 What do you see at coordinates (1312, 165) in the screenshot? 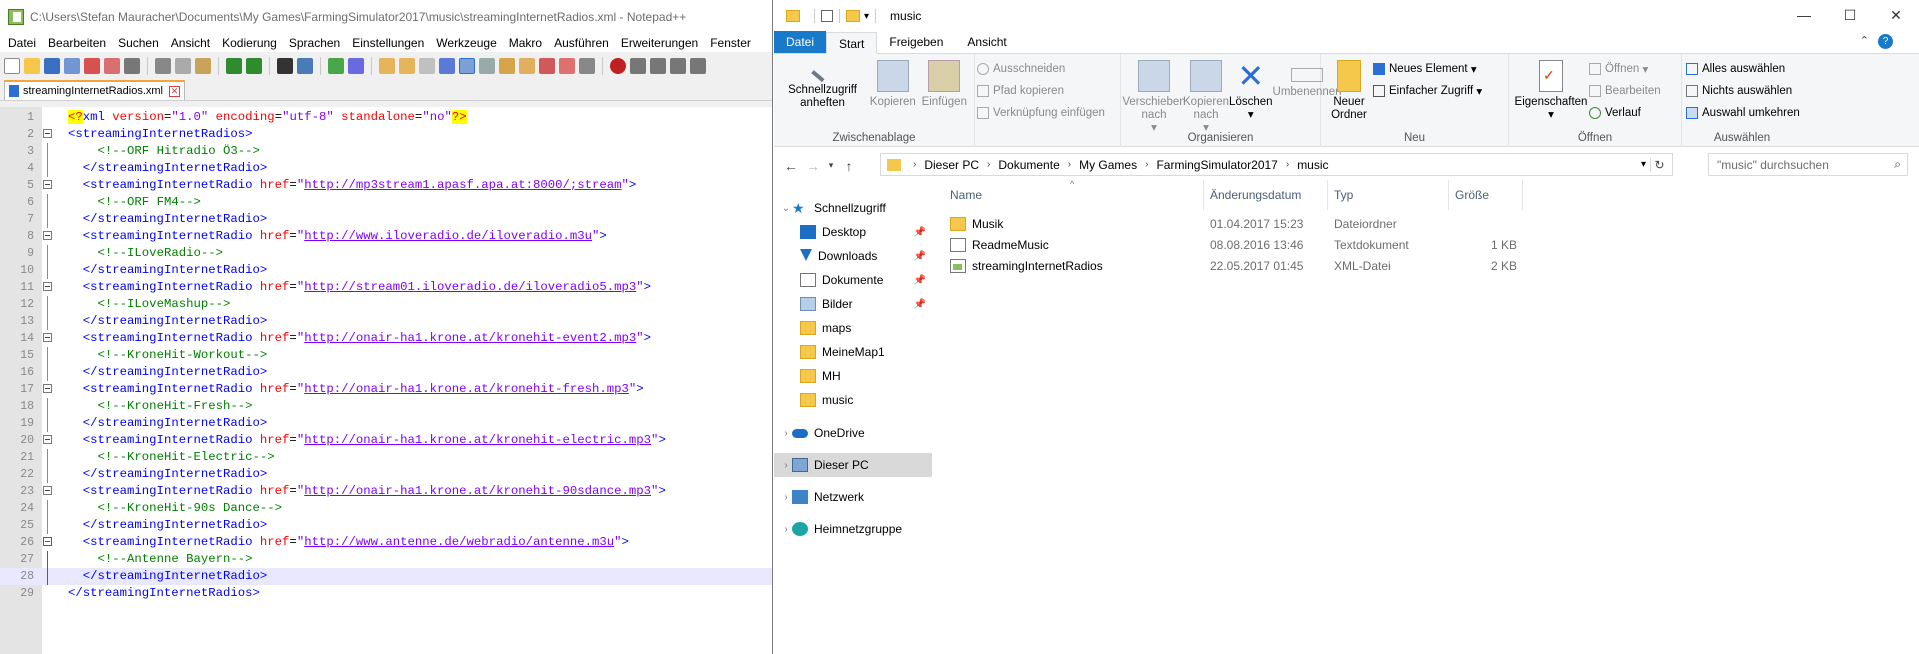
I see `crumb-music: music` at bounding box center [1312, 165].